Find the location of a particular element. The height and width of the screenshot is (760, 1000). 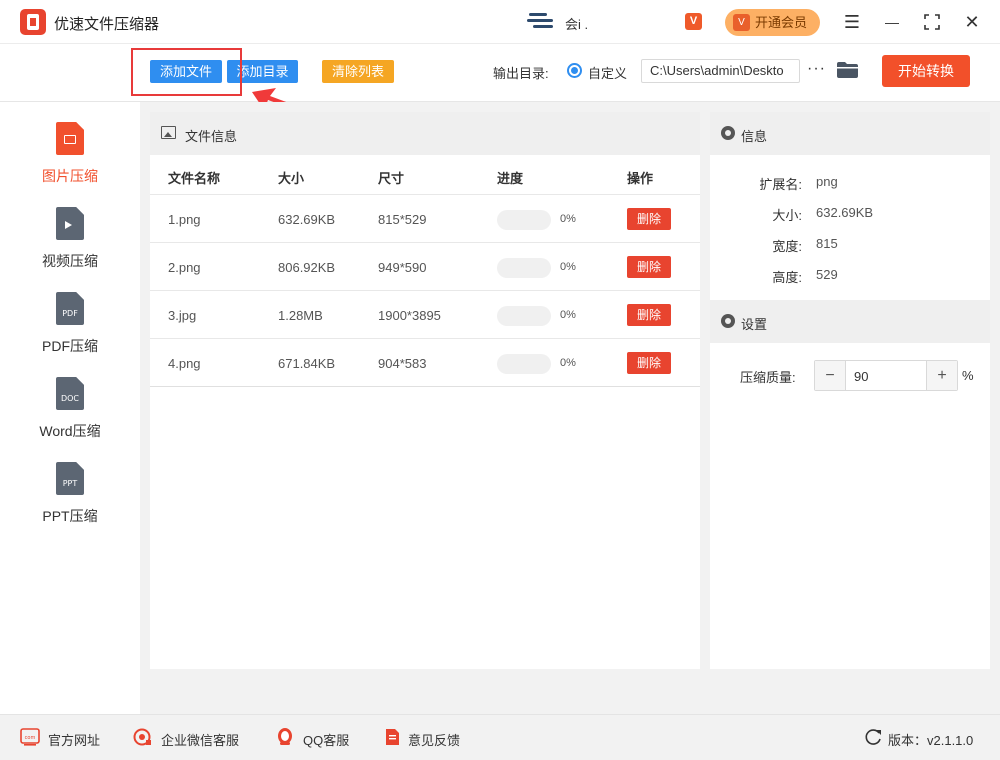

start-convert-button: 开始转换 is located at coordinates (926, 71).